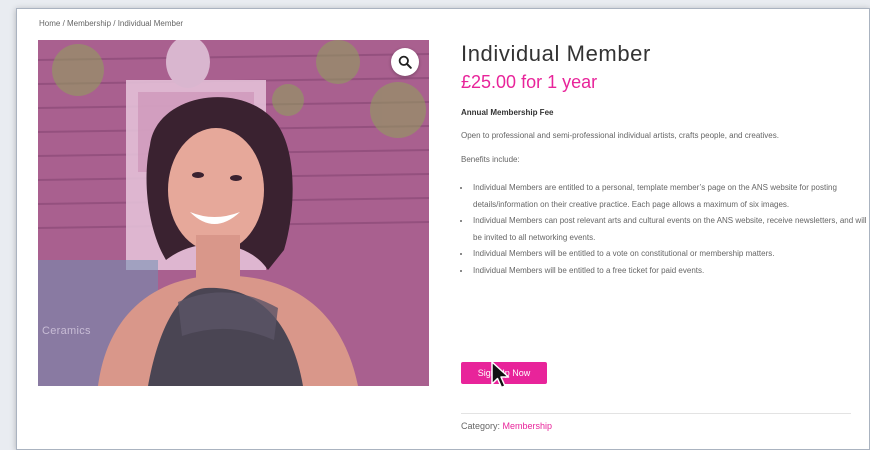 Image resolution: width=870 pixels, height=450 pixels. I want to click on product-price: £25.00 for 1 year, so click(529, 82).